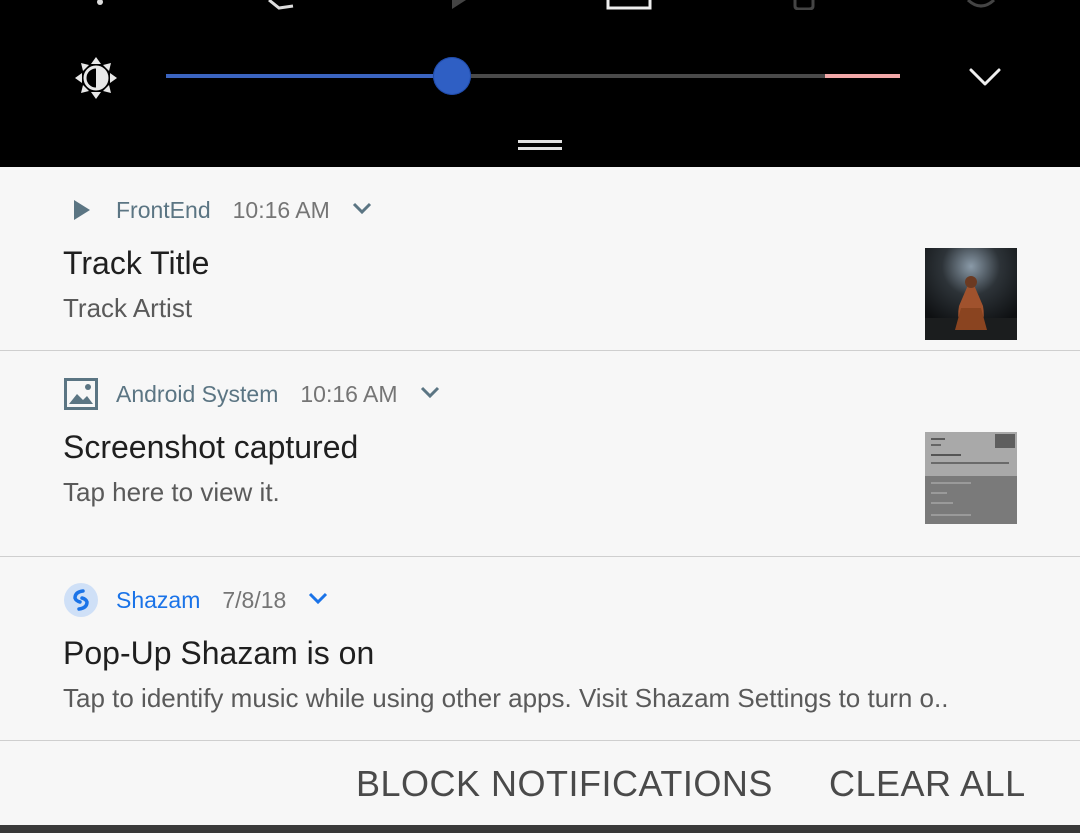  What do you see at coordinates (219, 653) in the screenshot?
I see `notification-title: Pop-Up Shazam is on` at bounding box center [219, 653].